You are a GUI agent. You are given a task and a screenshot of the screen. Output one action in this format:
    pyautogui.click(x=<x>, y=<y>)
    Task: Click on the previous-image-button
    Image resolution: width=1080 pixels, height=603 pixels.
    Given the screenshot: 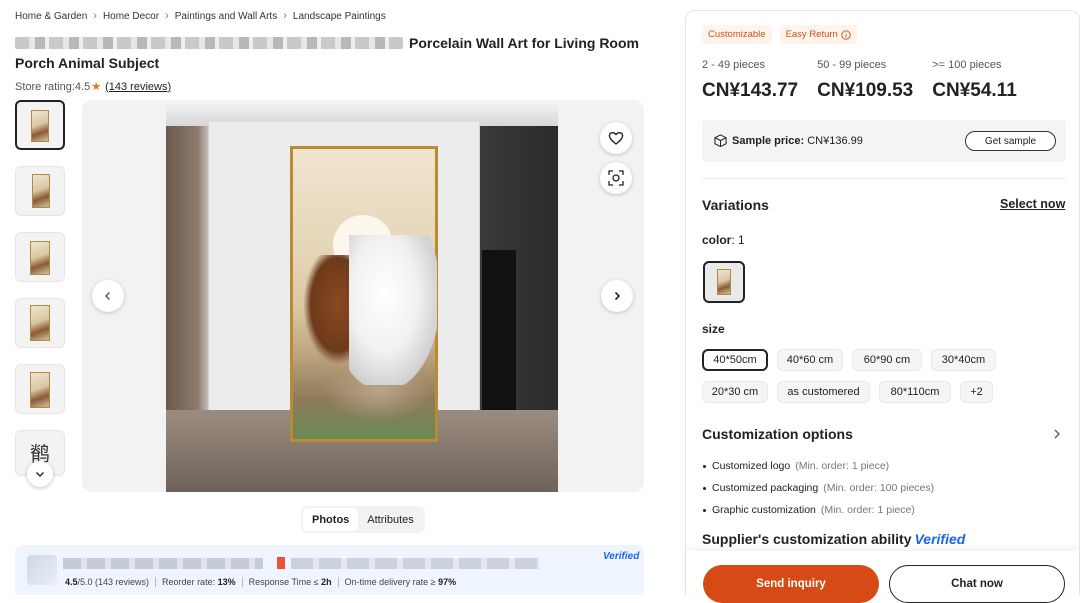 What is the action you would take?
    pyautogui.click(x=108, y=296)
    